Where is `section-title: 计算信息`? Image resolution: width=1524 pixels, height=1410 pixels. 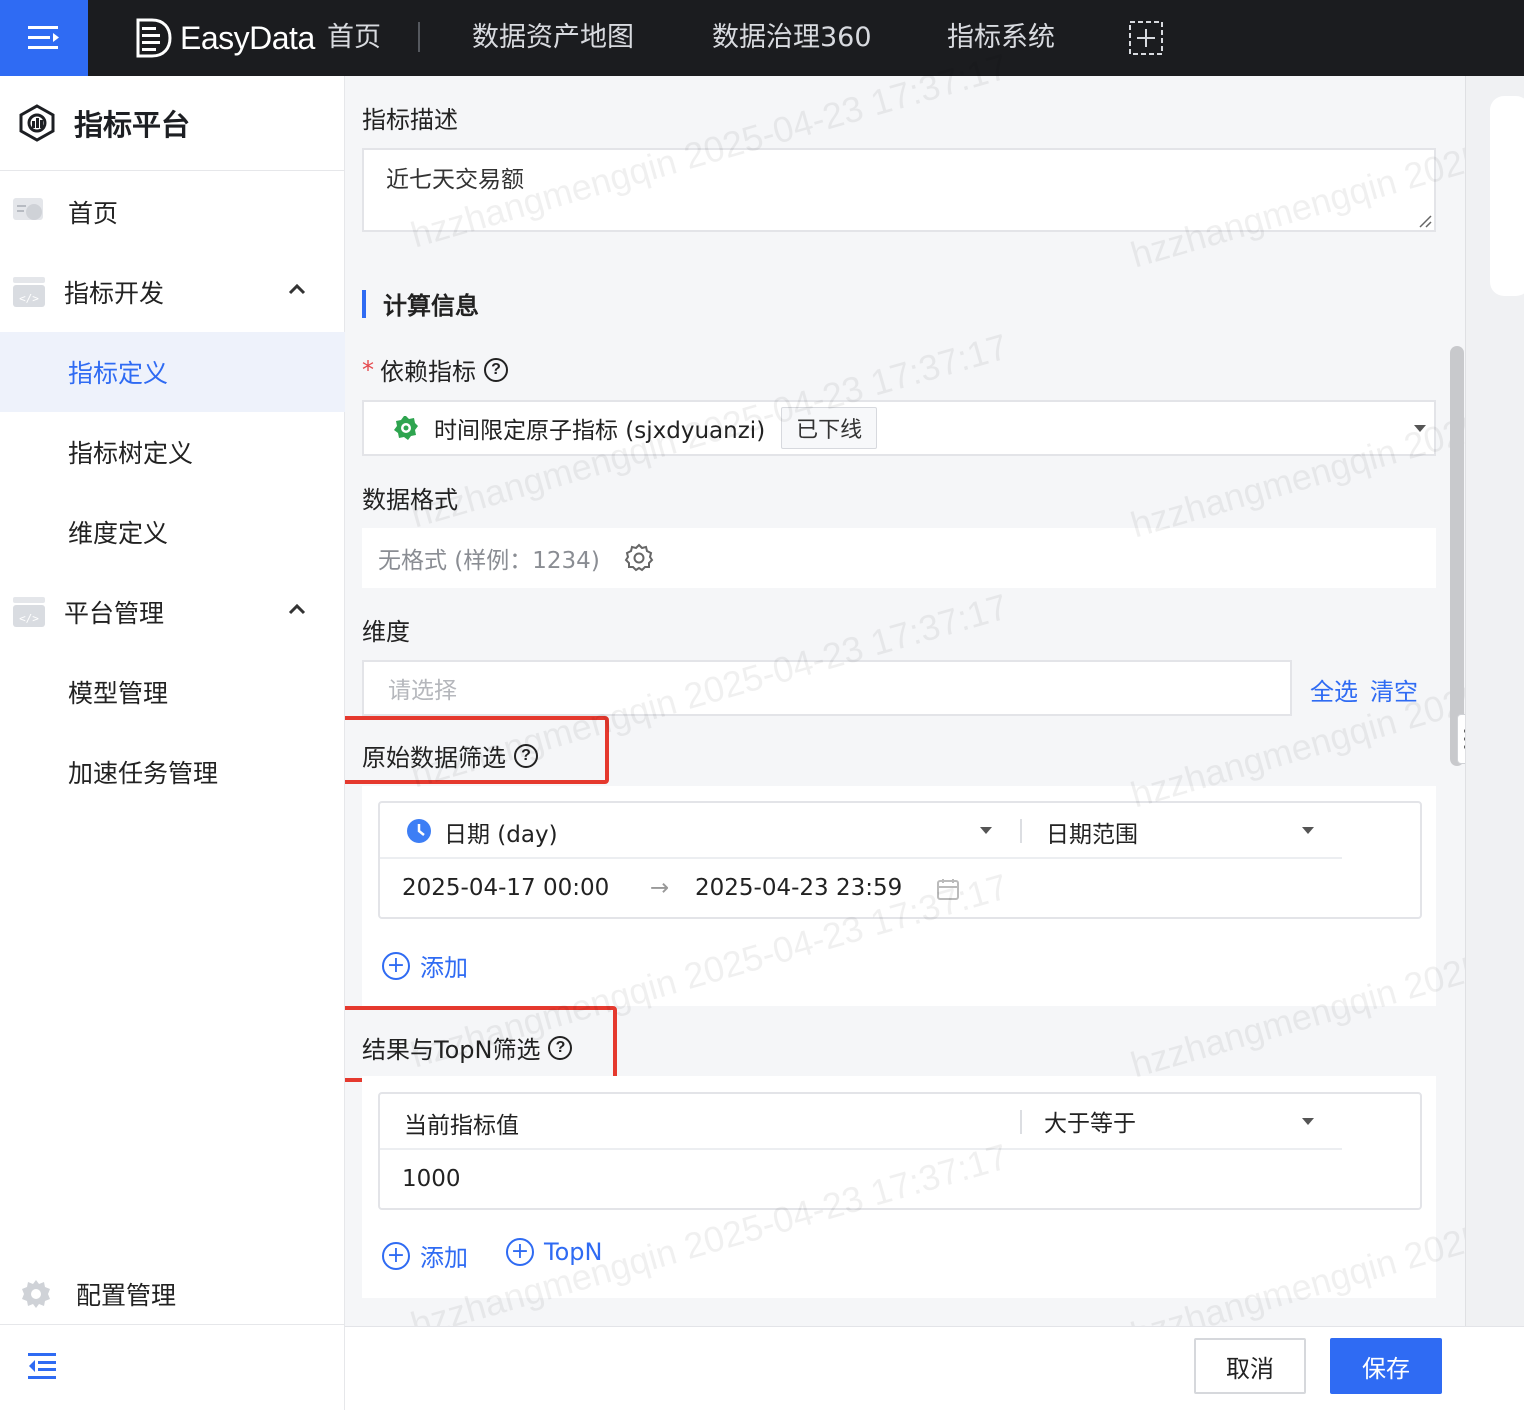
section-title: 计算信息 is located at coordinates (431, 306).